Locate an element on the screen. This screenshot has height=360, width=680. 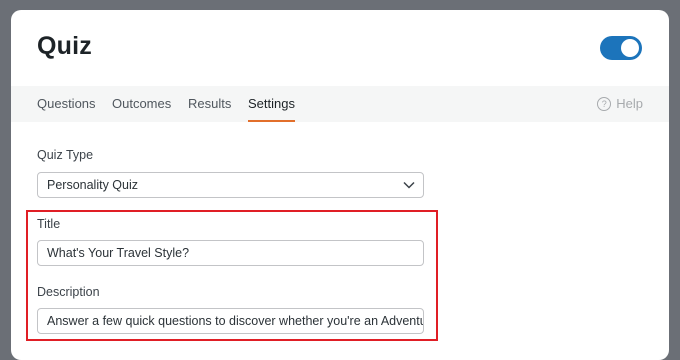
help-icon: ? is located at coordinates (604, 103).